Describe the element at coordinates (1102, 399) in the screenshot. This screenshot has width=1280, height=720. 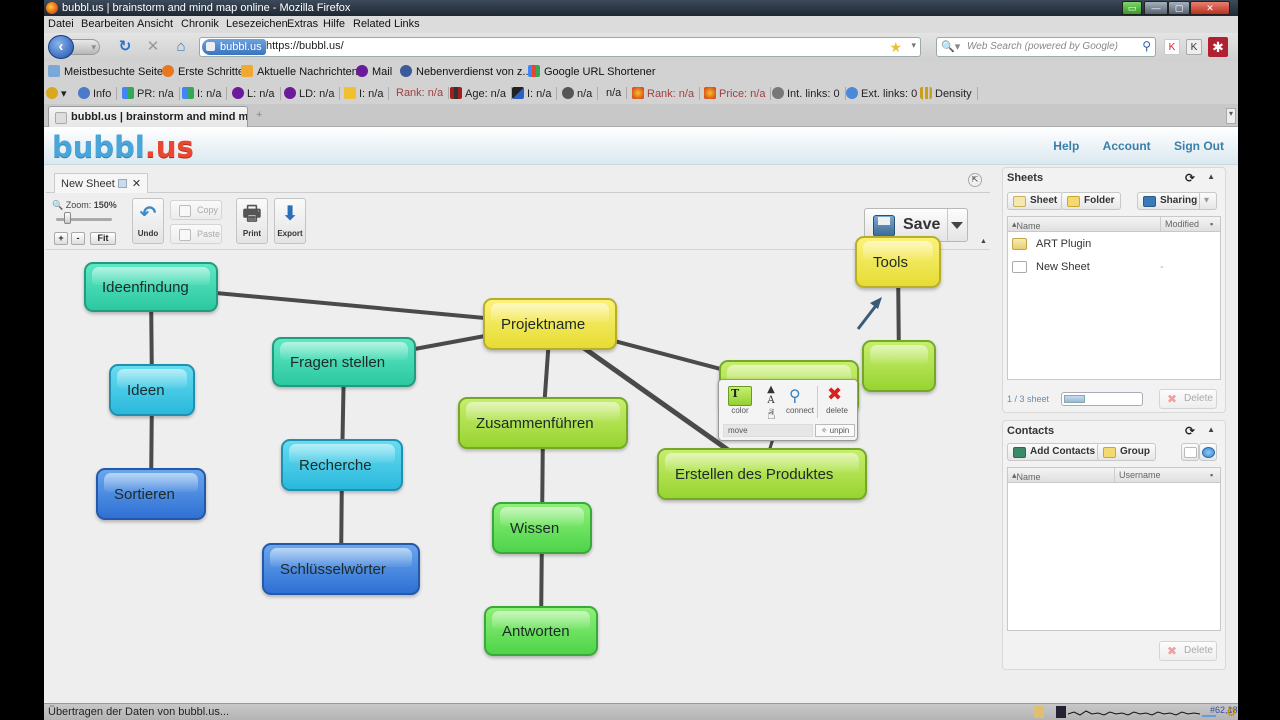
I see `sheet-pager-bar` at that location.